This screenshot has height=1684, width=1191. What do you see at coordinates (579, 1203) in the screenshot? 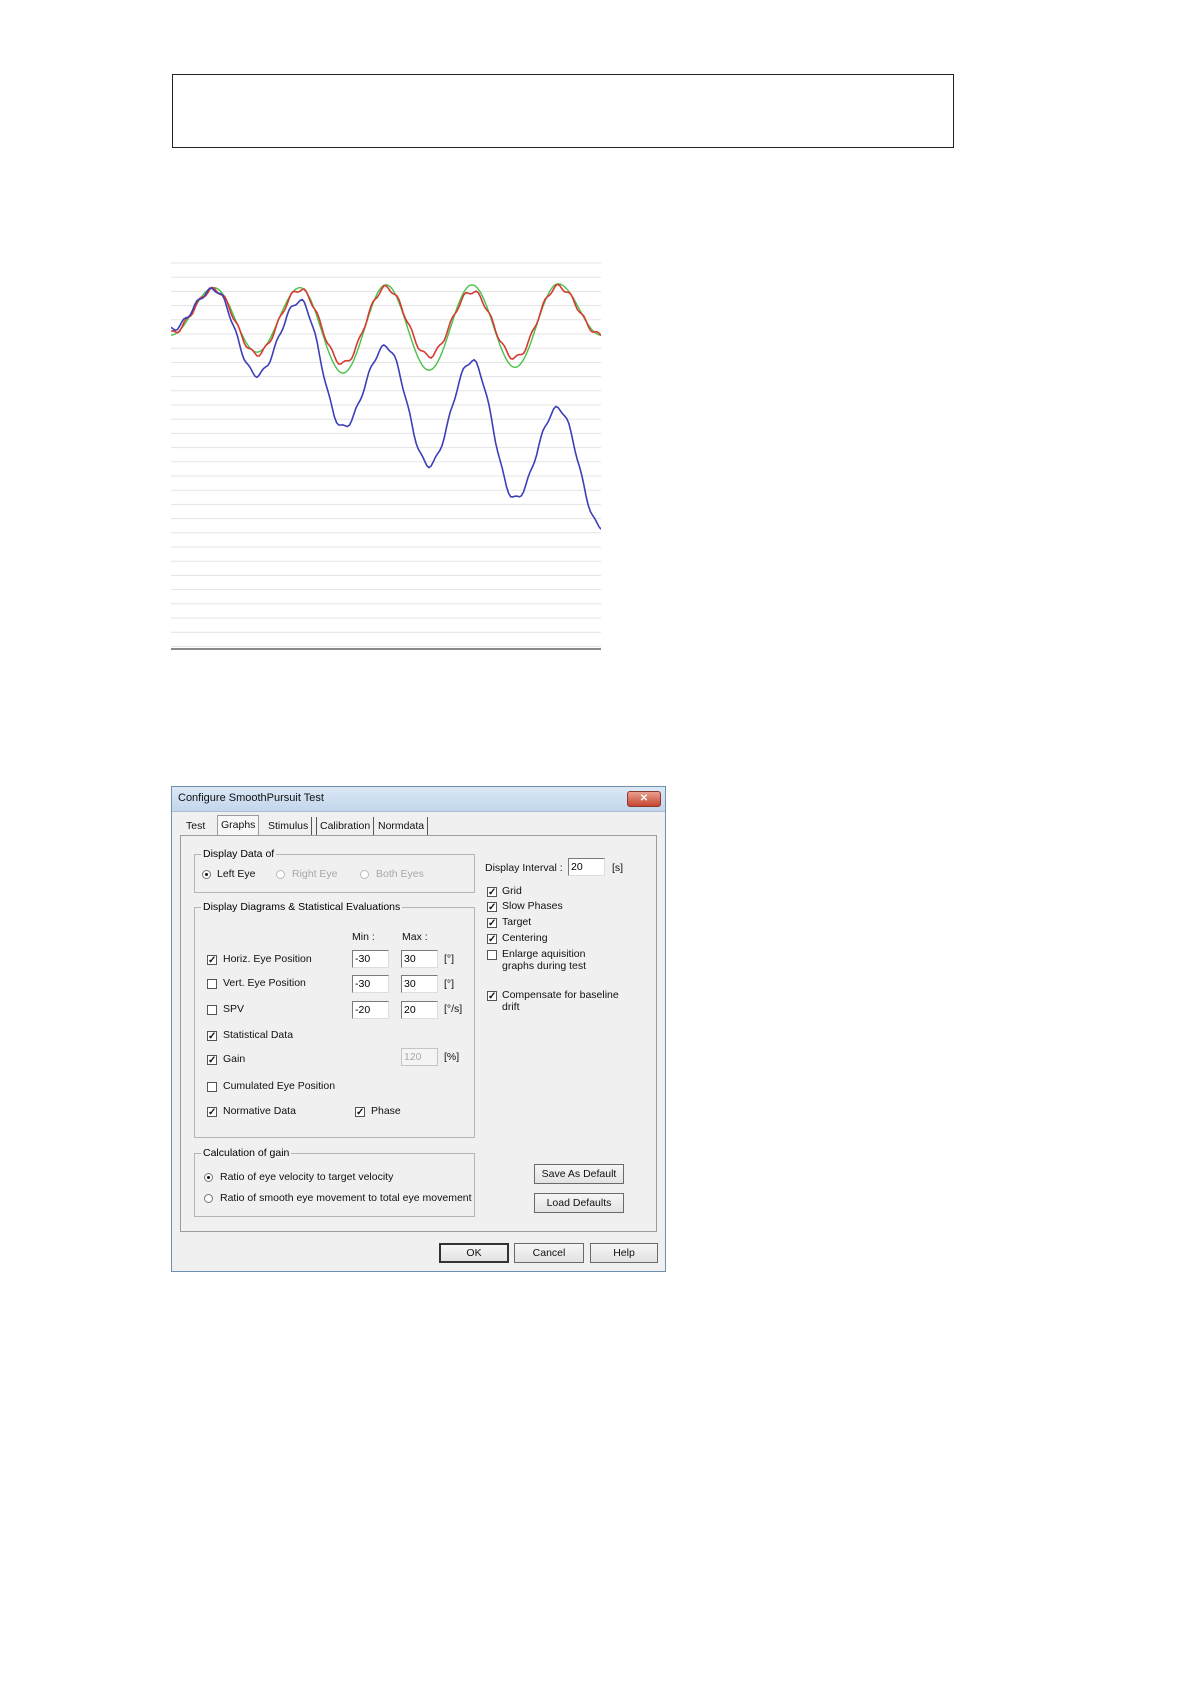
I see `load-defaults-button: Load Defaults` at bounding box center [579, 1203].